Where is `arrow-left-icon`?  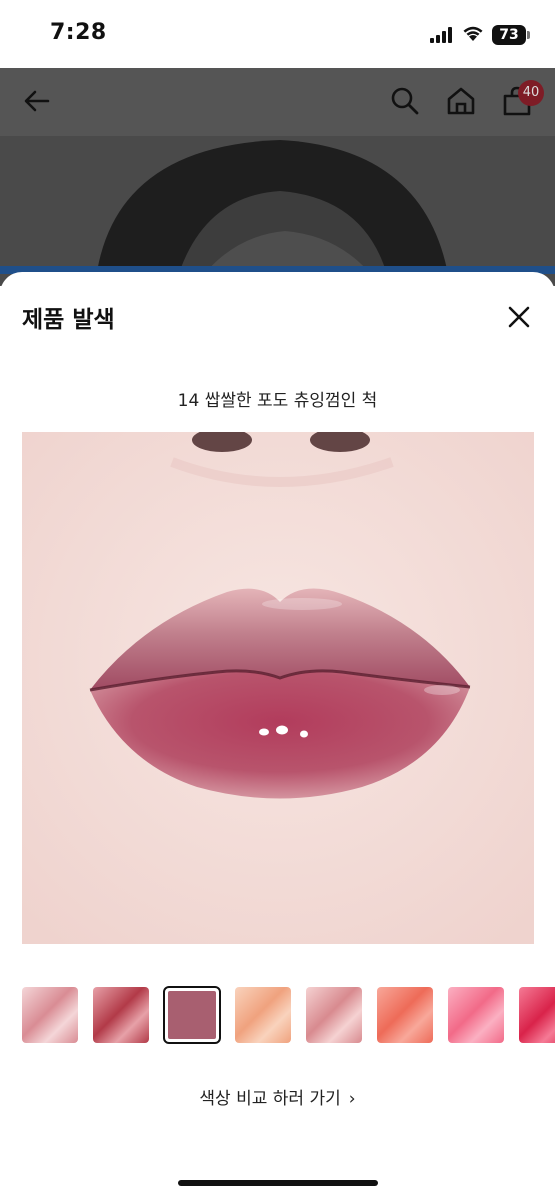 arrow-left-icon is located at coordinates (37, 101).